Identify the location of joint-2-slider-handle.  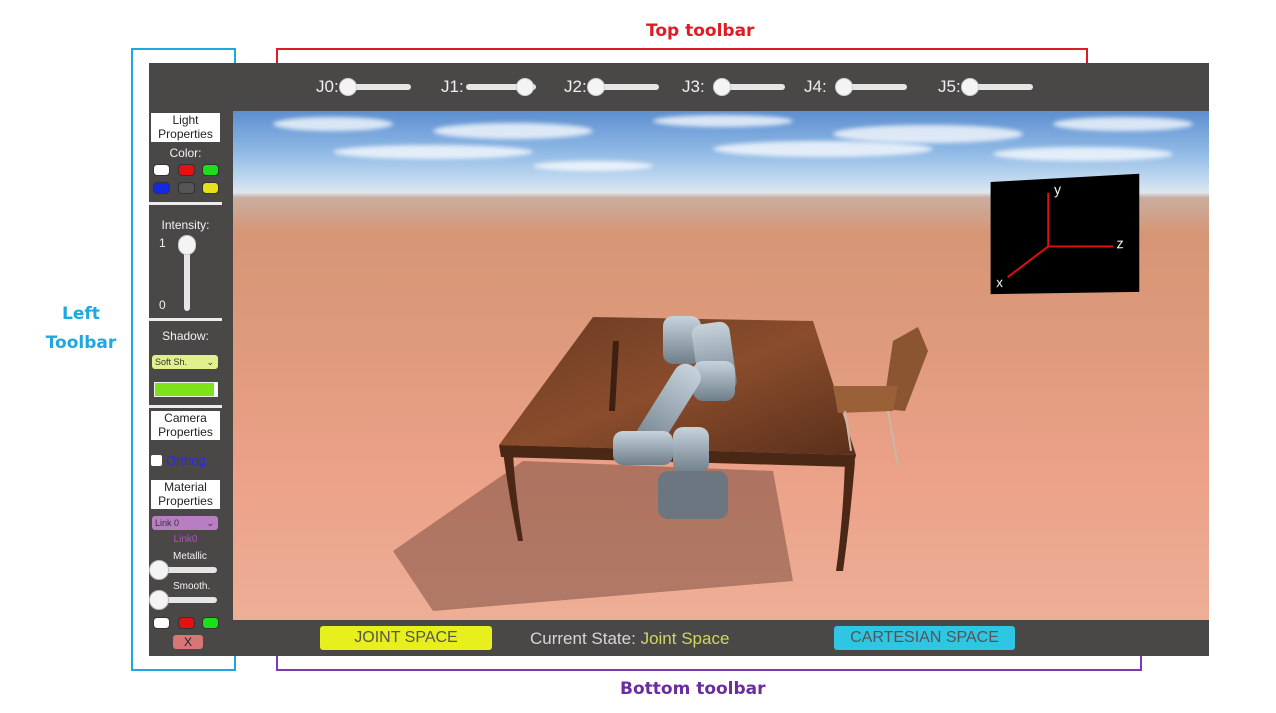
(595, 87).